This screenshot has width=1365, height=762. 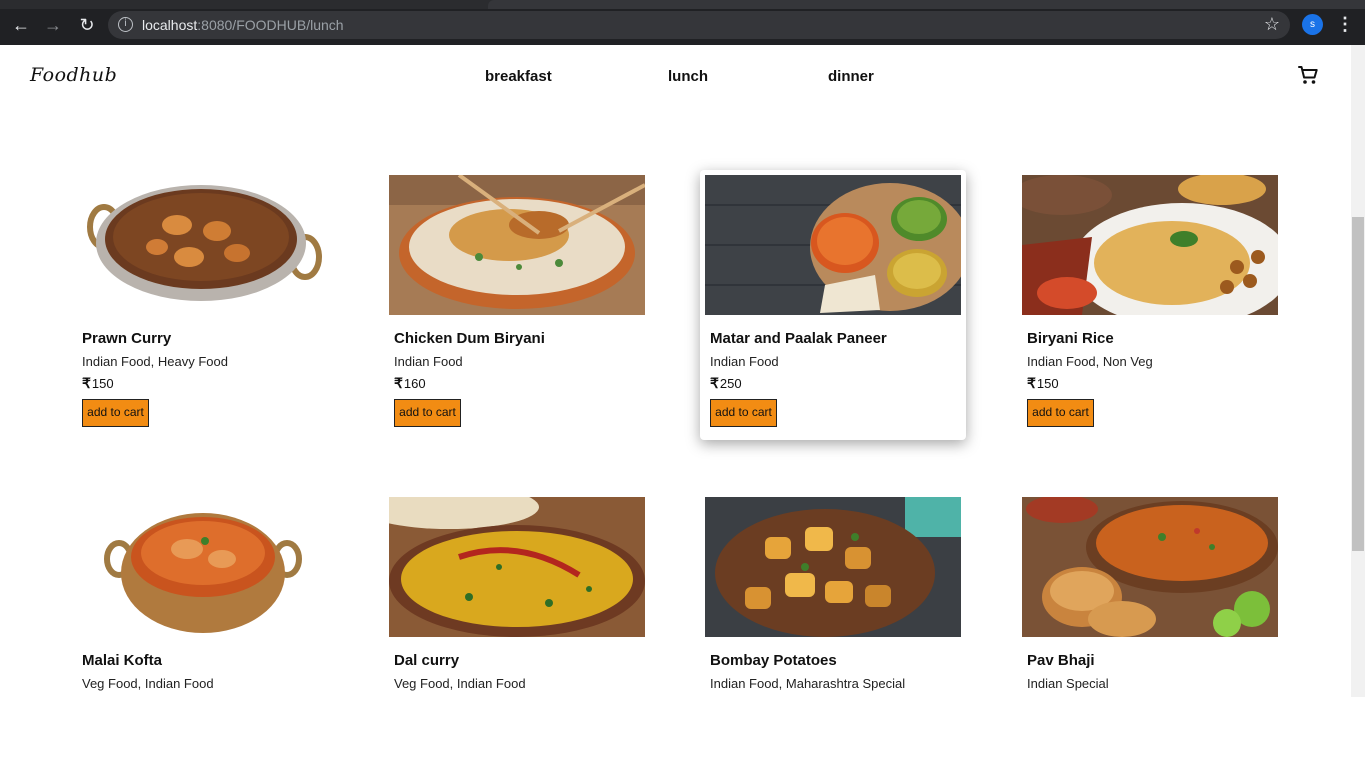 I want to click on food-tags: Indian Food, Maharashtra Special, so click(x=808, y=683).